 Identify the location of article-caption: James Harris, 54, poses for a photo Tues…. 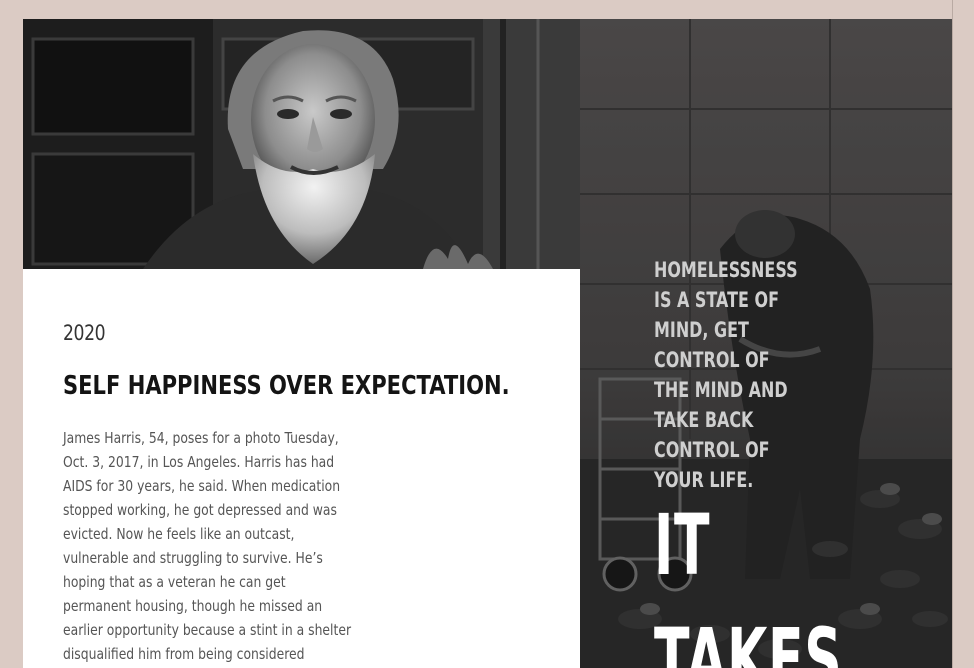
(207, 546).